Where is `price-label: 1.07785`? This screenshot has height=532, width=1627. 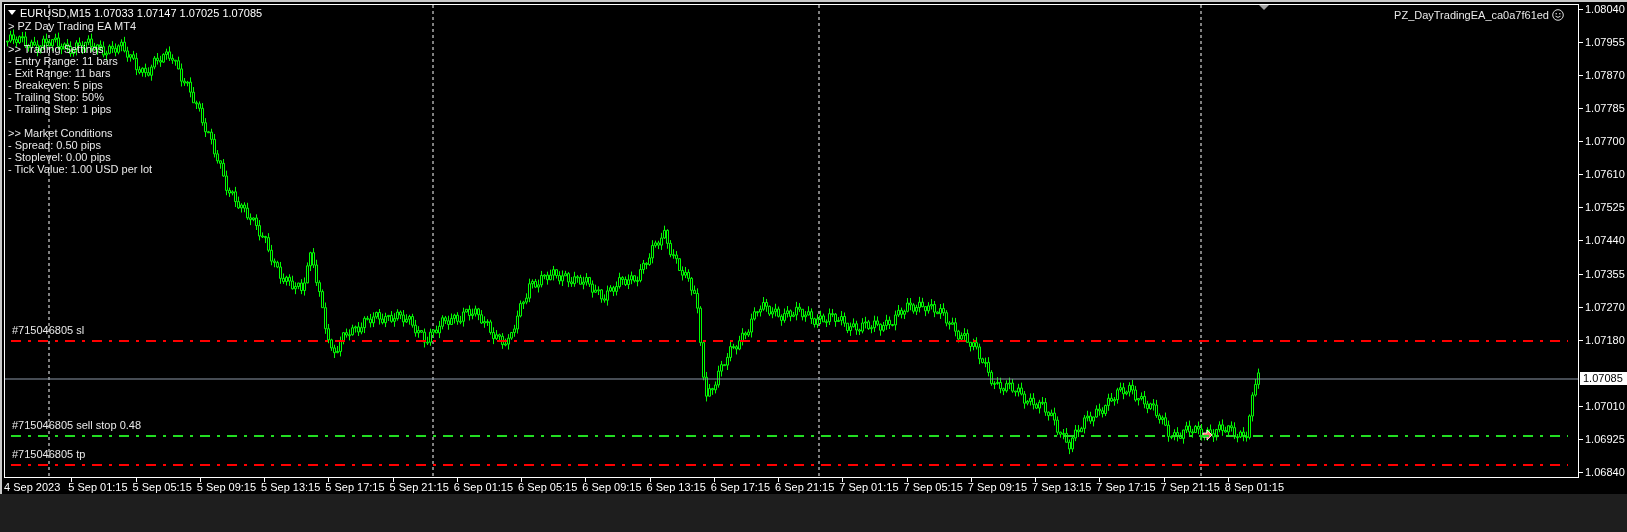 price-label: 1.07785 is located at coordinates (1605, 108).